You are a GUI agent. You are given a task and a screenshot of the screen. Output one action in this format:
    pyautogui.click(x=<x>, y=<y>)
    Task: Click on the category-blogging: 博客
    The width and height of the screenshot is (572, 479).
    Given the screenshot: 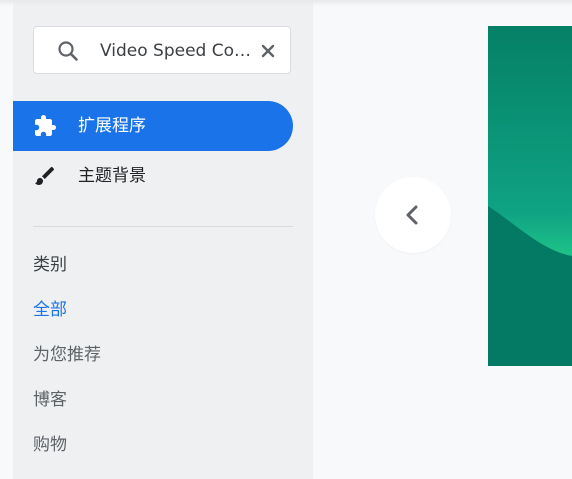 What is the action you would take?
    pyautogui.click(x=50, y=400)
    